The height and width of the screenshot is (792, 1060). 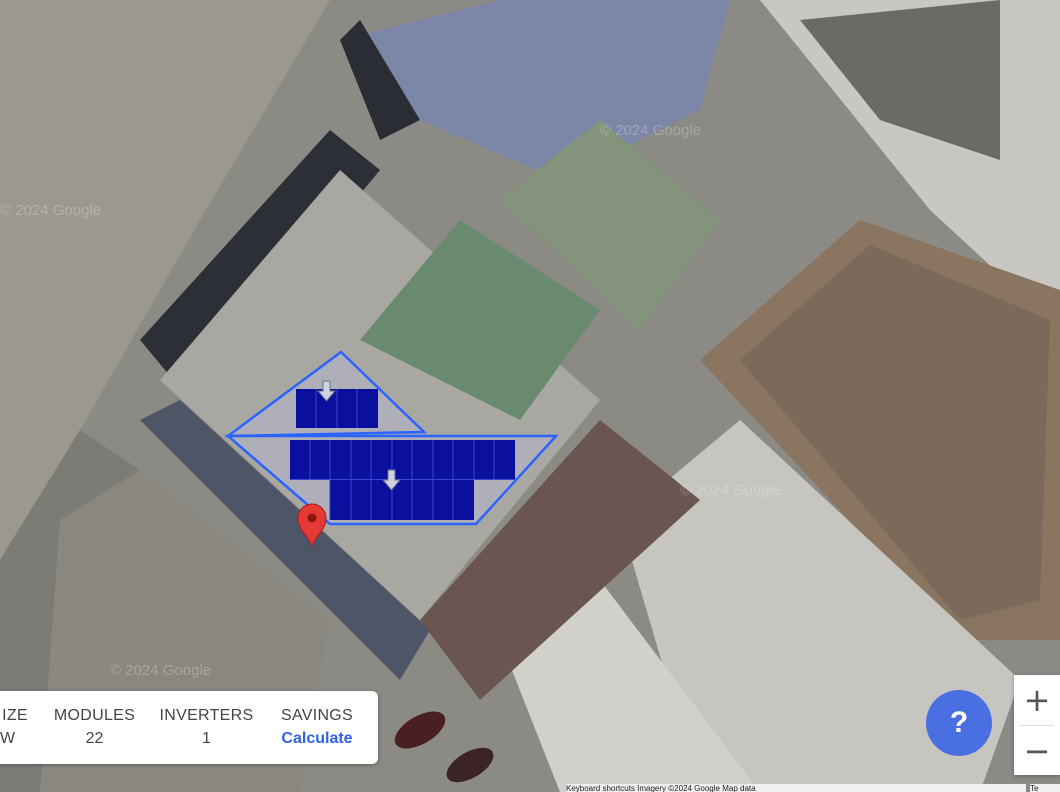 What do you see at coordinates (337, 408) in the screenshot?
I see `panel-array-upper` at bounding box center [337, 408].